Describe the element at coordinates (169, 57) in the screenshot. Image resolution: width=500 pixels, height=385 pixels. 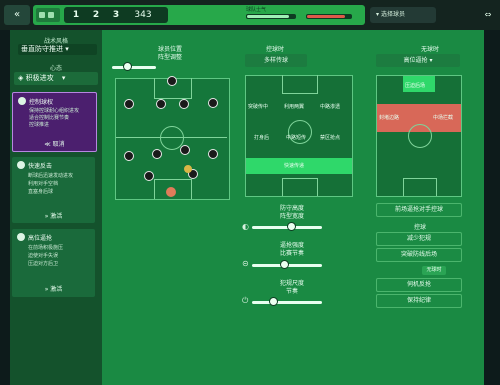
I see `formation-label-2: 阵型调整` at that location.